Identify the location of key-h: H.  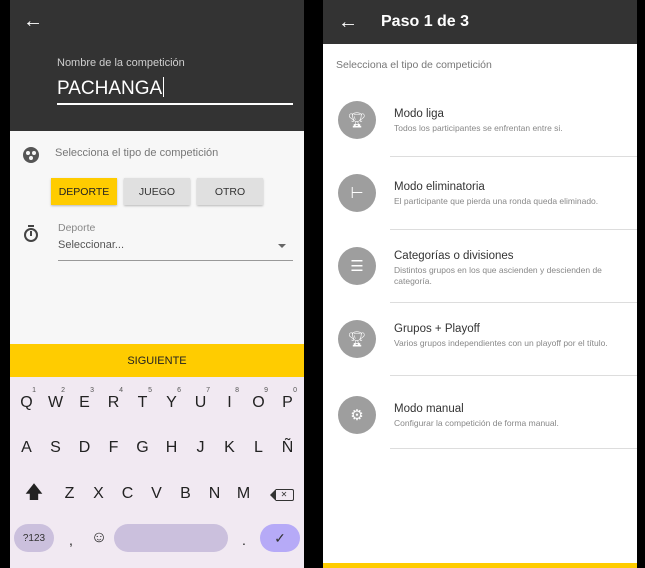
(171, 448).